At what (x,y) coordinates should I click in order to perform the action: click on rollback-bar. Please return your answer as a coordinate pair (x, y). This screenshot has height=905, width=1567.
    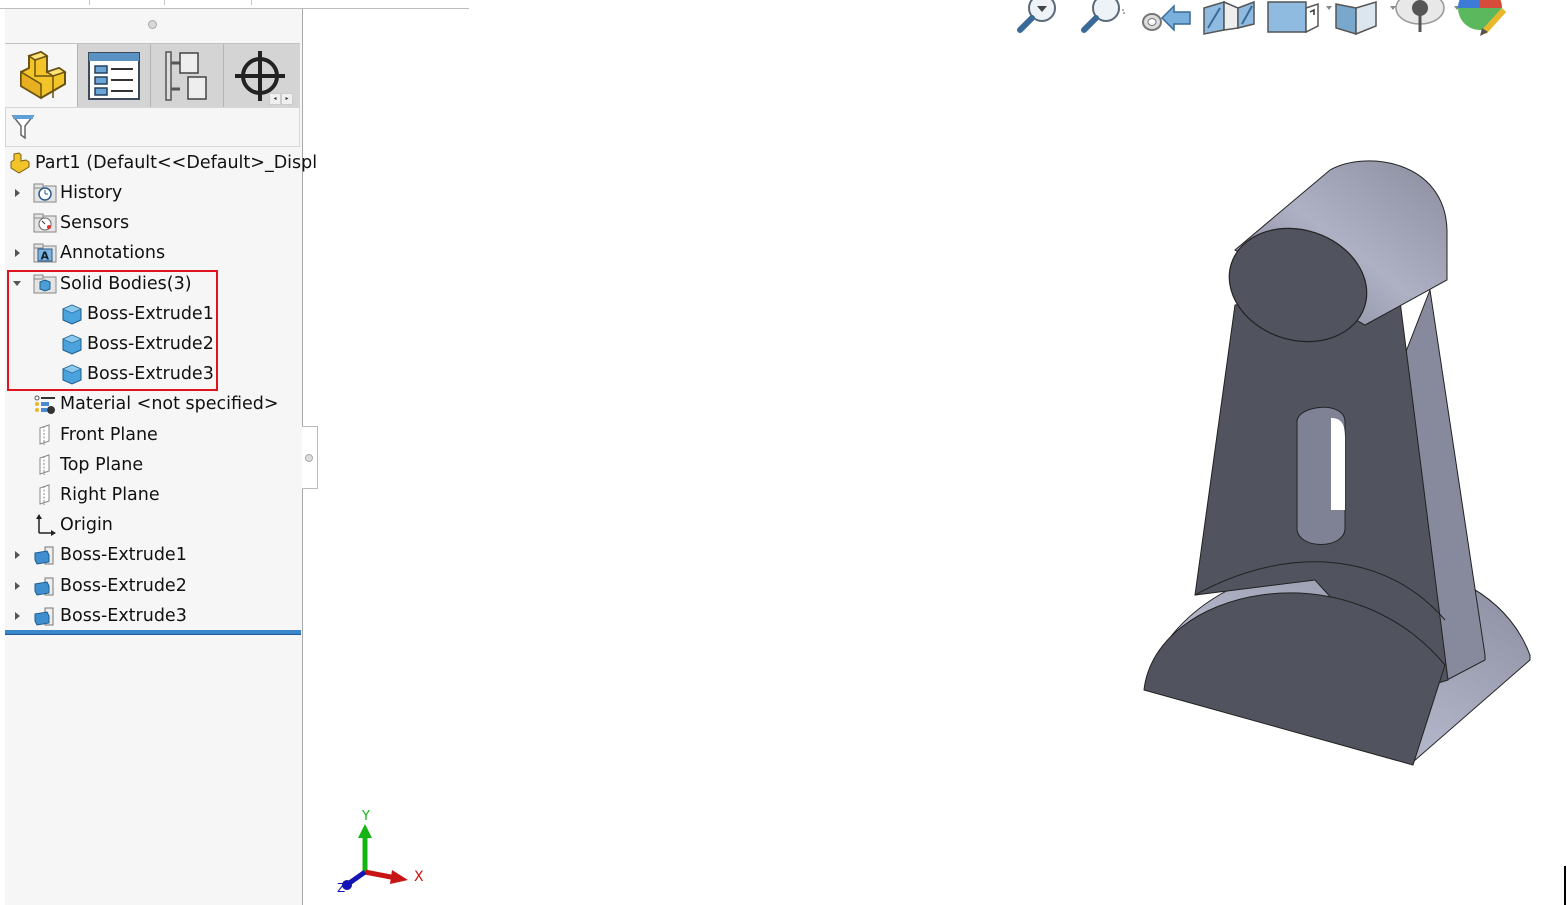
    Looking at the image, I should click on (153, 632).